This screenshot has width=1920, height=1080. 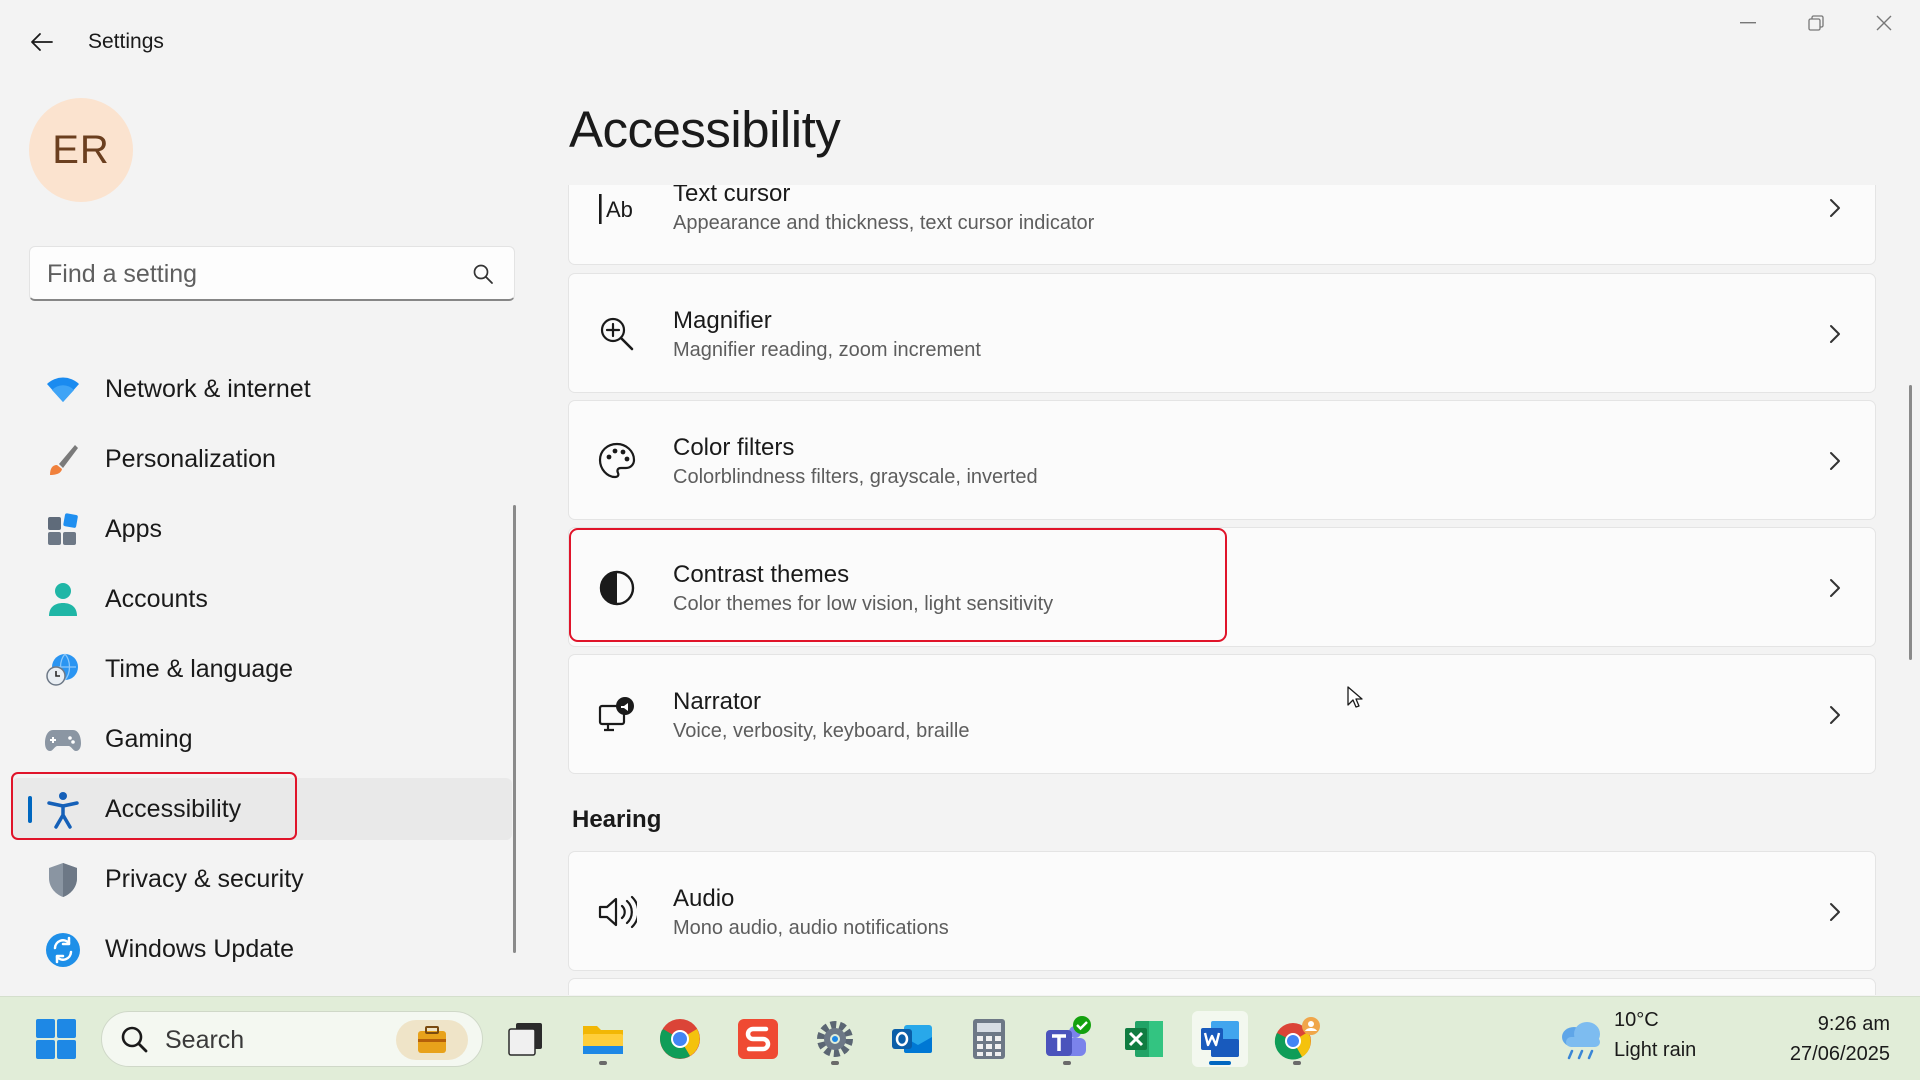 I want to click on sidebar-item-windows-update: Windows Update, so click(x=262, y=949).